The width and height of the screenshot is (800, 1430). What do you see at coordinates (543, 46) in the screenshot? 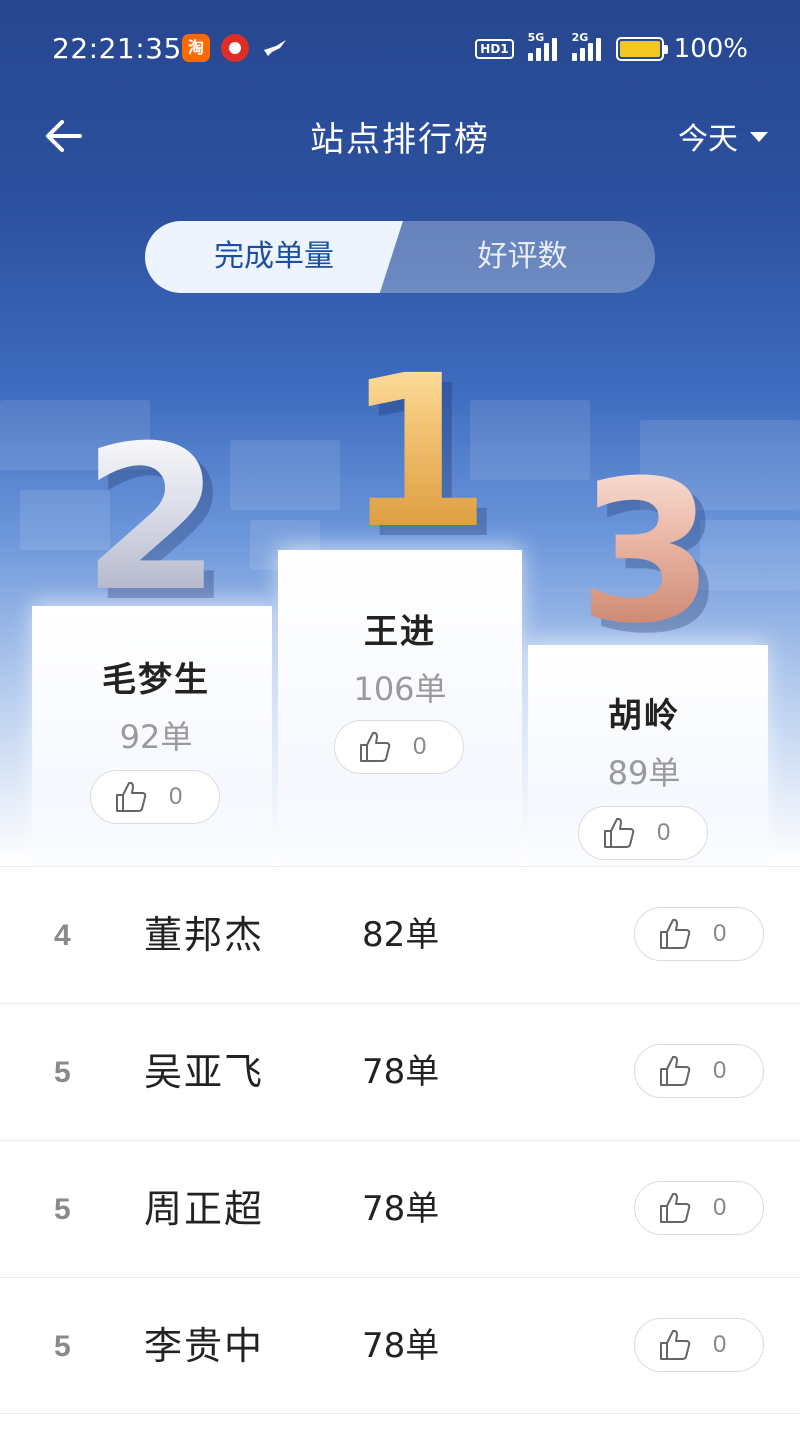
I see `signal-icon: 5G` at bounding box center [543, 46].